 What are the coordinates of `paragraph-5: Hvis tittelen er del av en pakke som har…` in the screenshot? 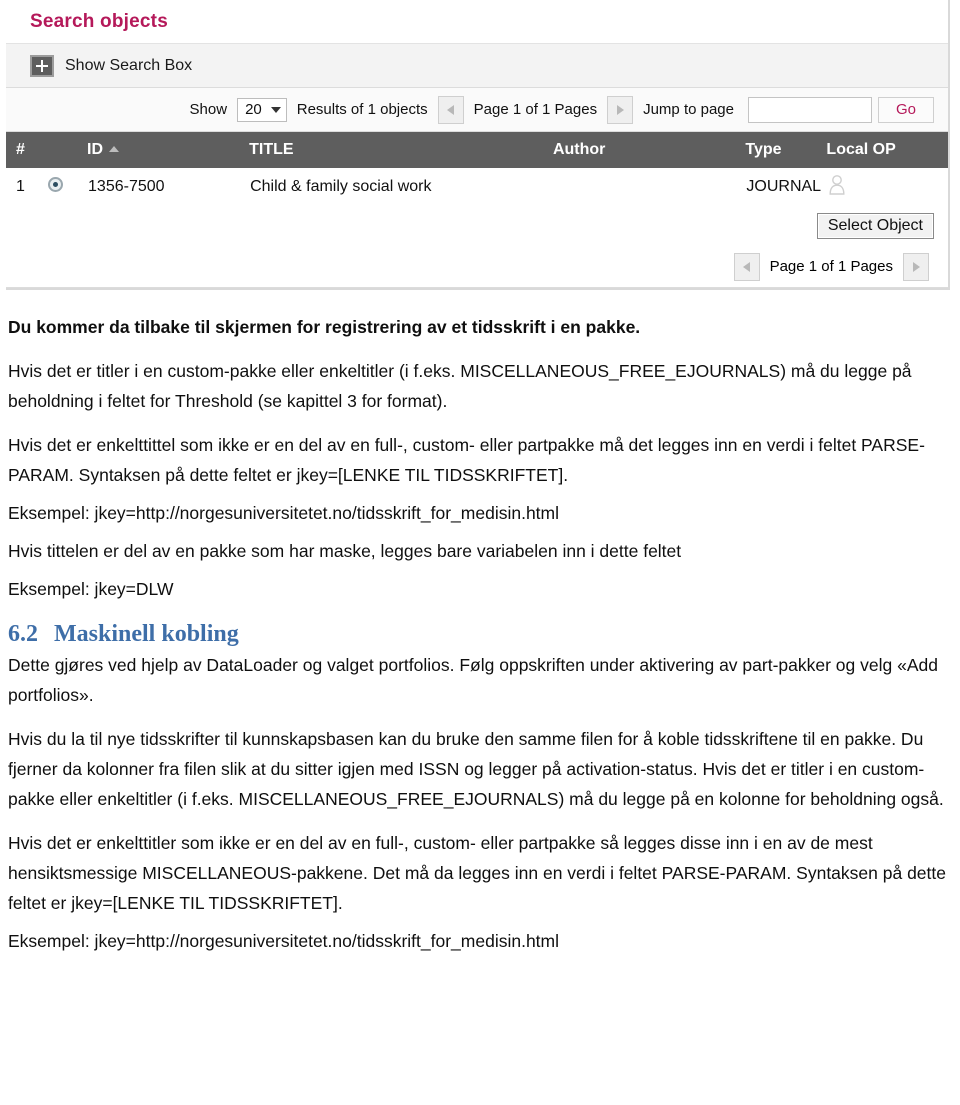 It's located at (345, 551).